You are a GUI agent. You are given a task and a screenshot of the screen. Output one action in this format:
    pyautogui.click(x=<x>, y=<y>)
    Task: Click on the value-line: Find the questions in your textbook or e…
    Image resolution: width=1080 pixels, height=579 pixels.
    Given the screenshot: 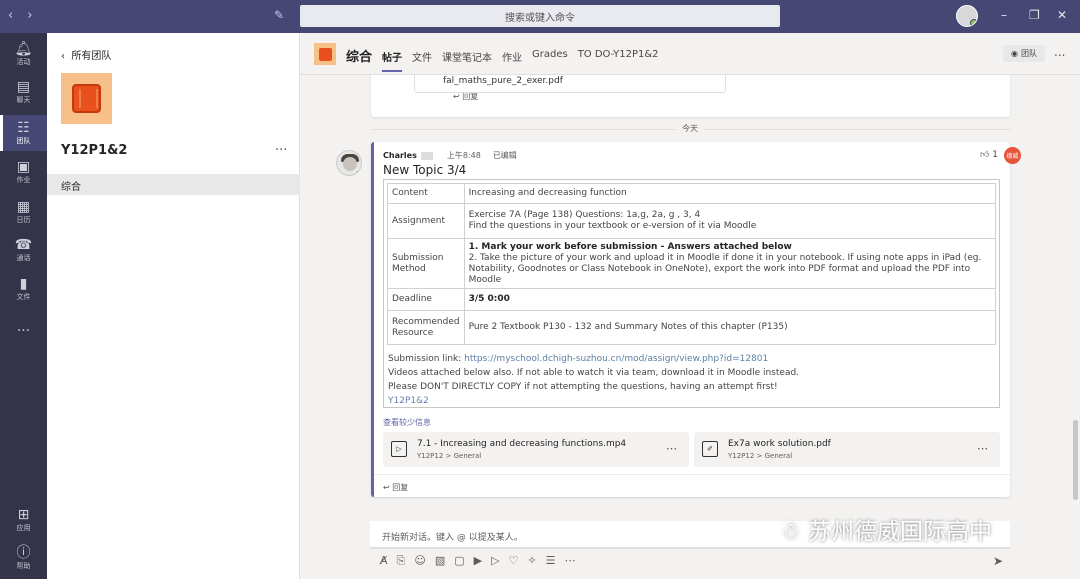 What is the action you would take?
    pyautogui.click(x=612, y=226)
    